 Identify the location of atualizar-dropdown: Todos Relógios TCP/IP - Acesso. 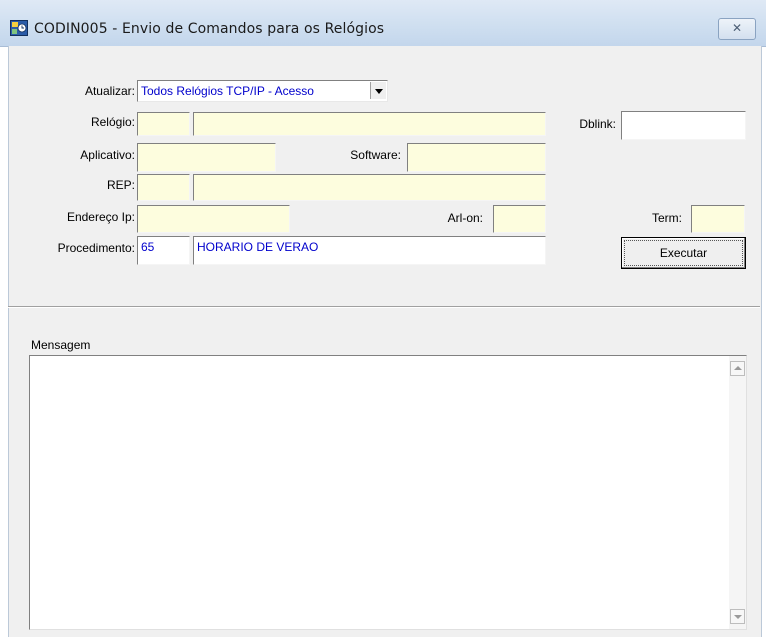
(262, 91).